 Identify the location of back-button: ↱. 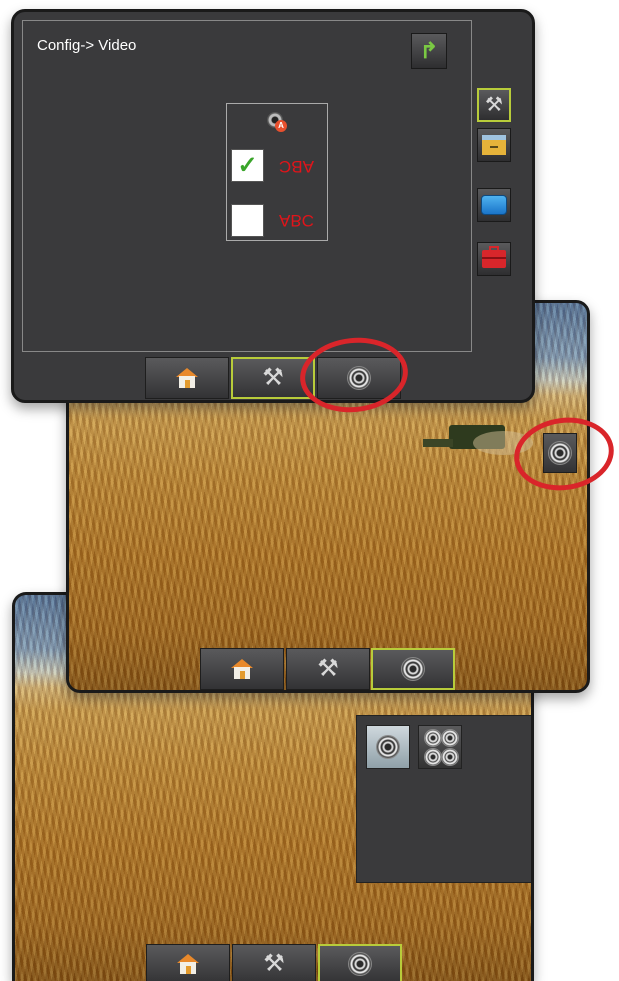
(429, 51).